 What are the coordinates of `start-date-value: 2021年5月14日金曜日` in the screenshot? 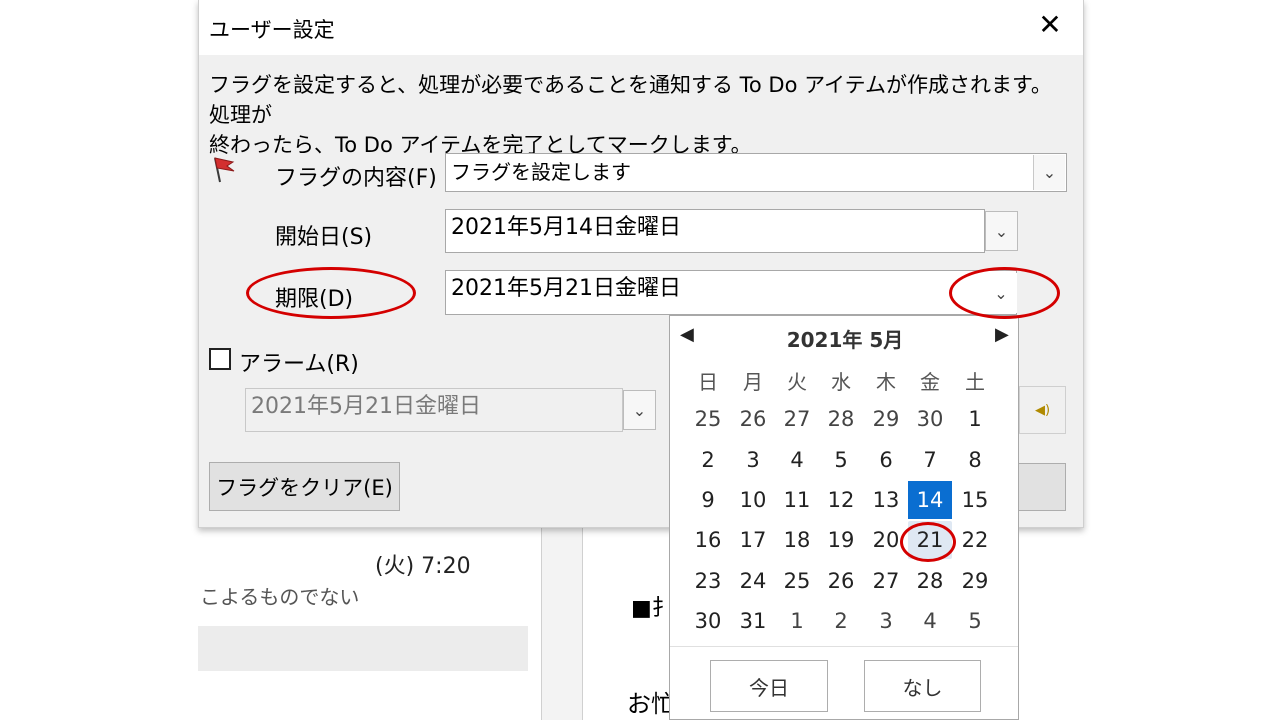 It's located at (566, 227).